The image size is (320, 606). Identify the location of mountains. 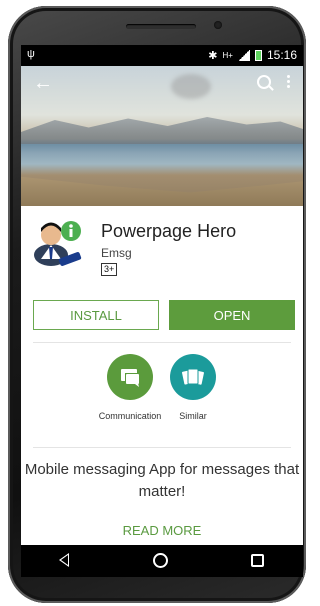
(162, 130).